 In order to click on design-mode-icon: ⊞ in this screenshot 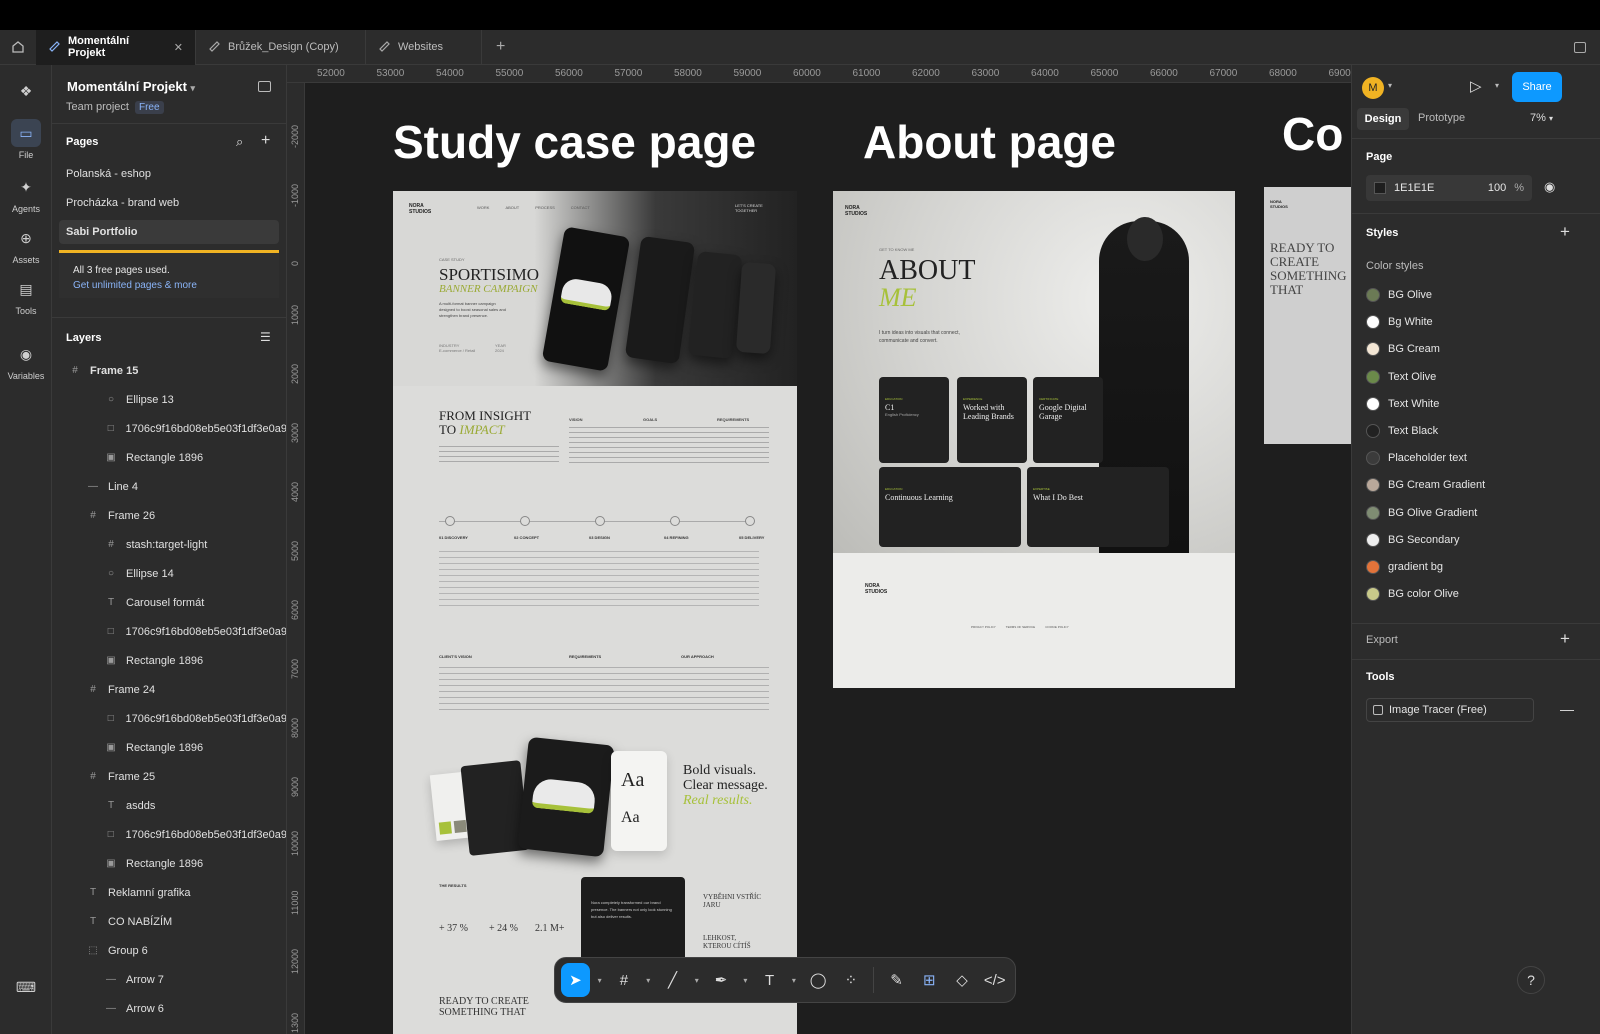, I will do `click(929, 980)`.